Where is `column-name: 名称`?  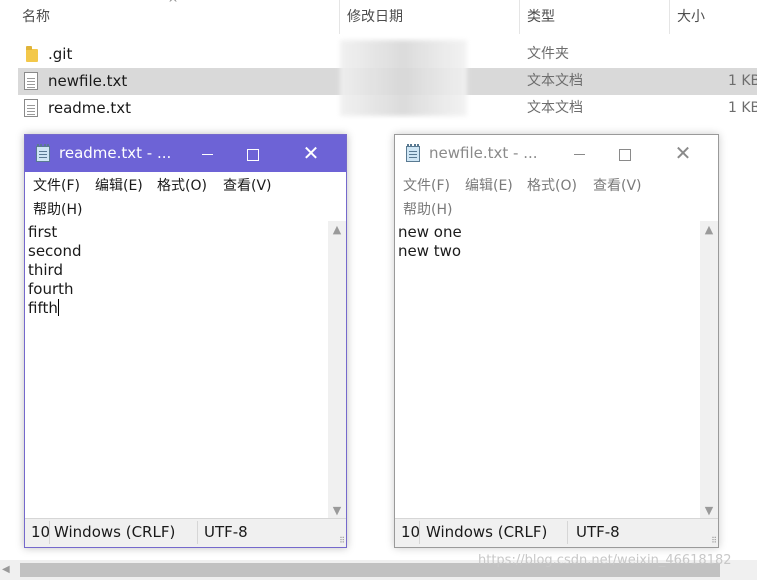
column-name: 名称 is located at coordinates (36, 17).